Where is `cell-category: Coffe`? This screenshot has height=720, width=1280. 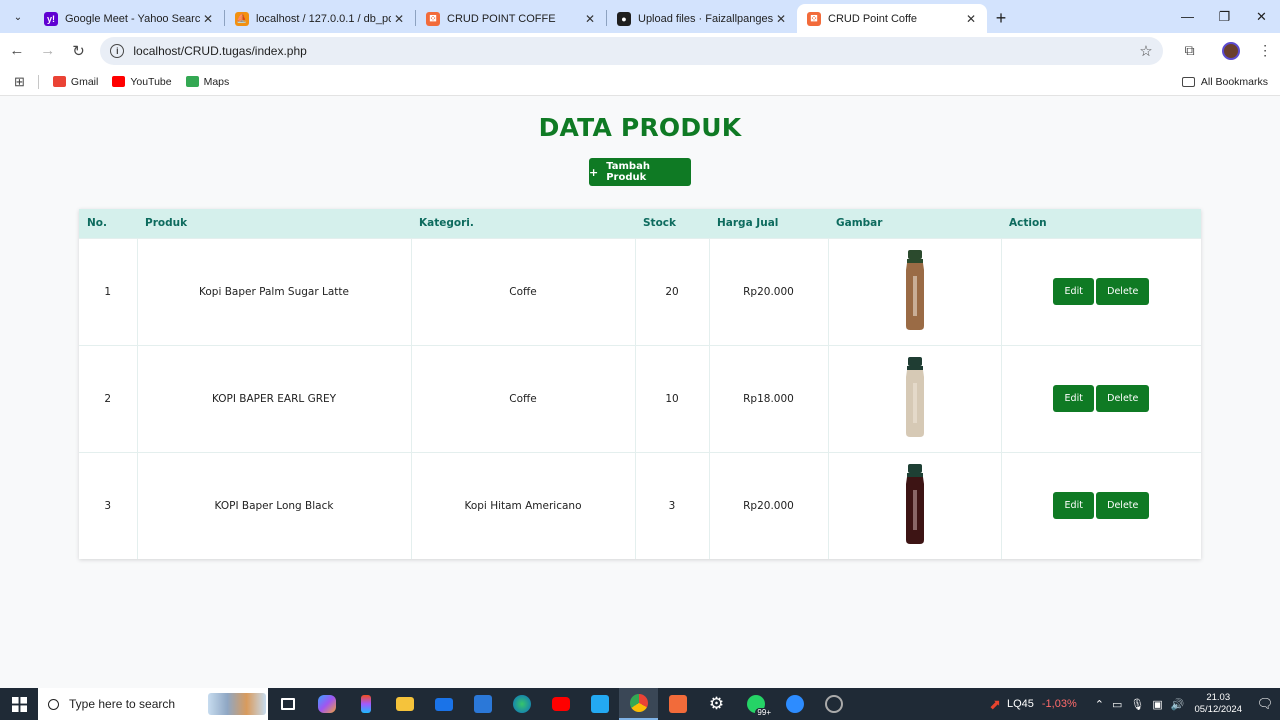
cell-category: Coffe is located at coordinates (523, 398).